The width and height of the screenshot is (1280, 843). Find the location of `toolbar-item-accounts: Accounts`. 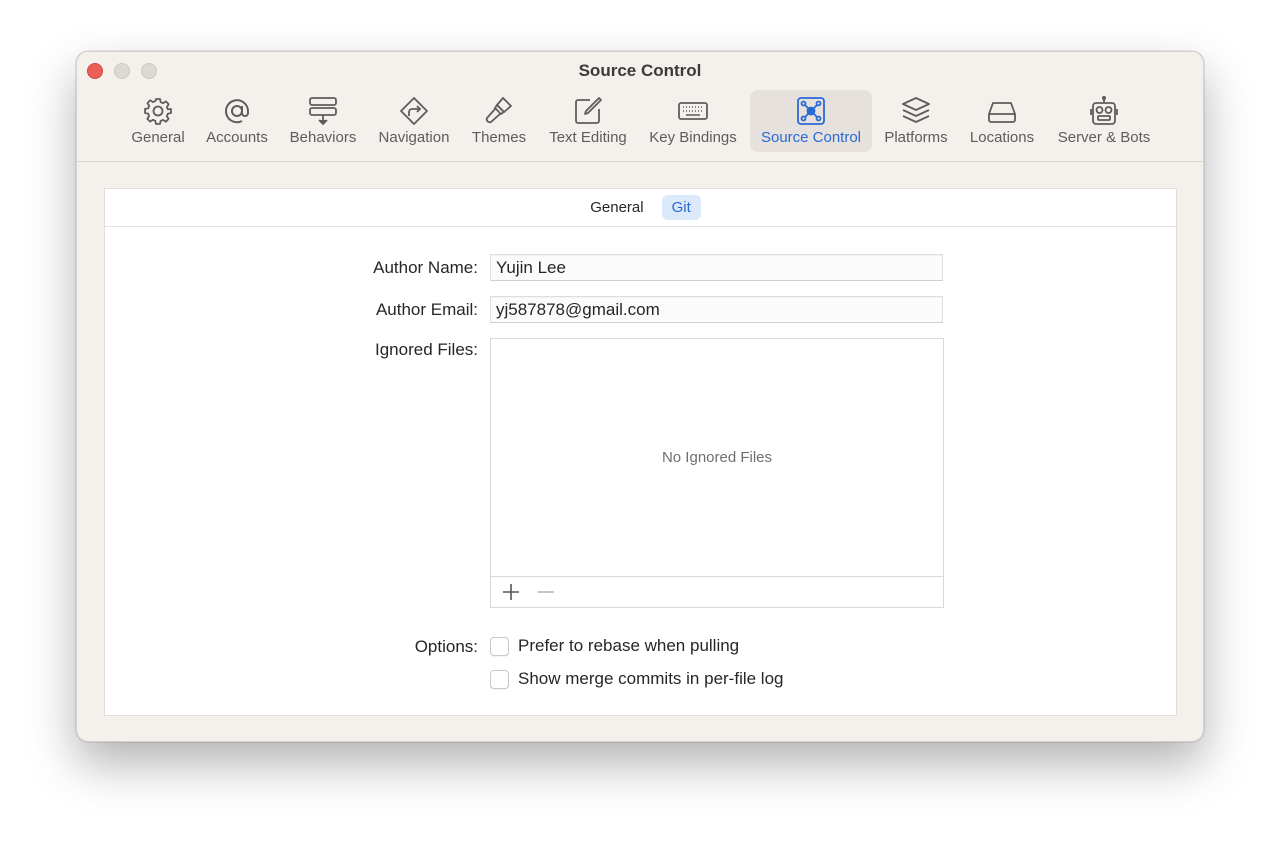

toolbar-item-accounts: Accounts is located at coordinates (237, 121).